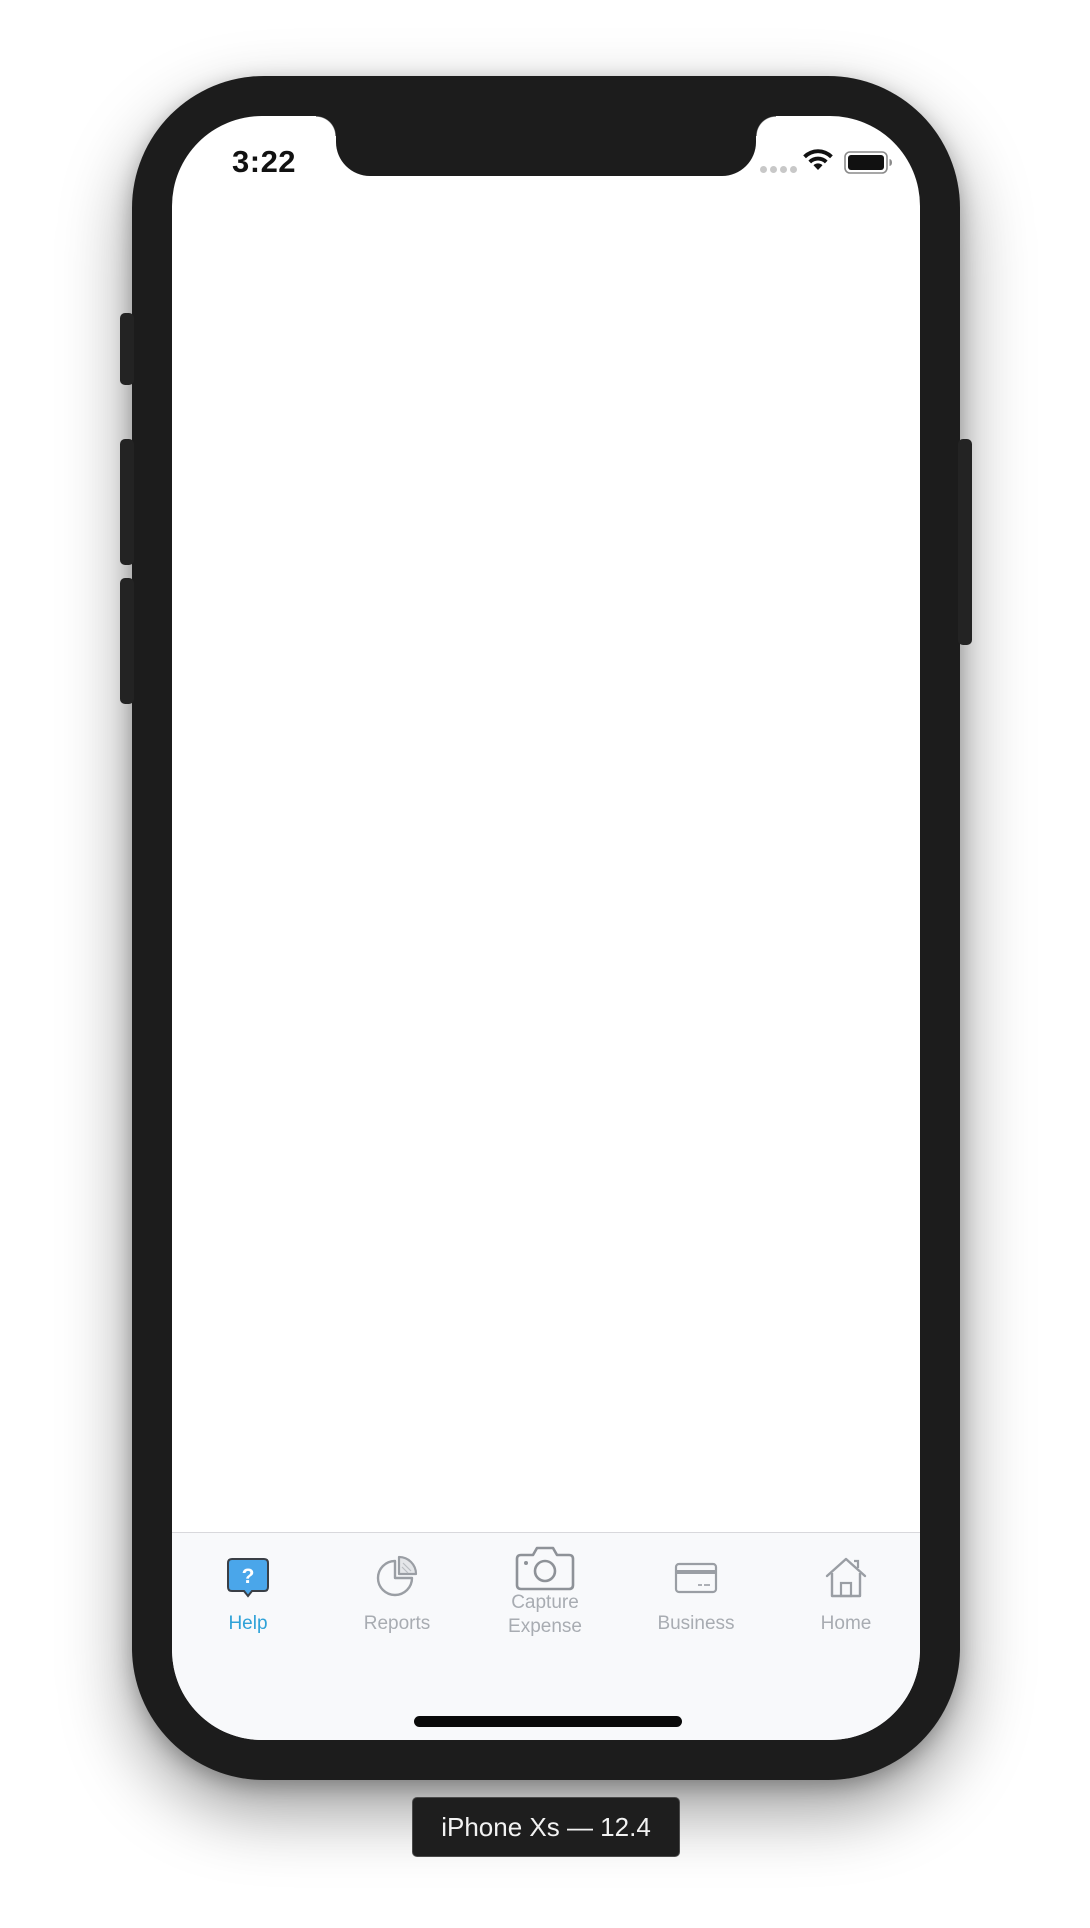 The height and width of the screenshot is (1928, 1090). I want to click on tab-business: Business, so click(696, 1588).